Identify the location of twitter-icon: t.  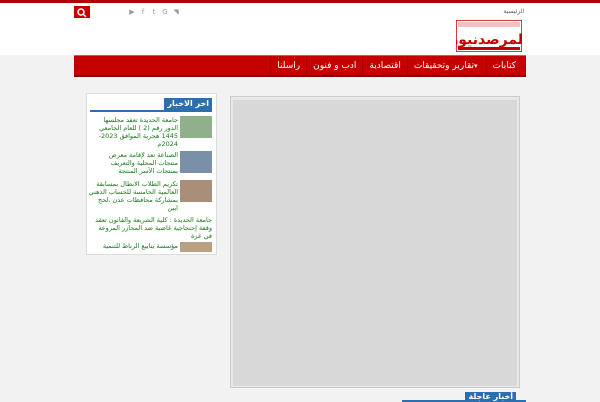
(154, 12).